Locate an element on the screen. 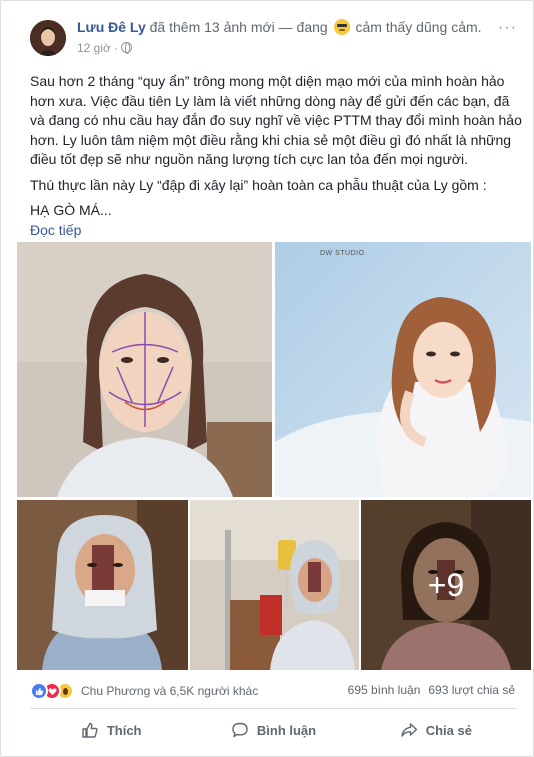 The width and height of the screenshot is (534, 757). share-button-label: Chia sẻ is located at coordinates (448, 730).